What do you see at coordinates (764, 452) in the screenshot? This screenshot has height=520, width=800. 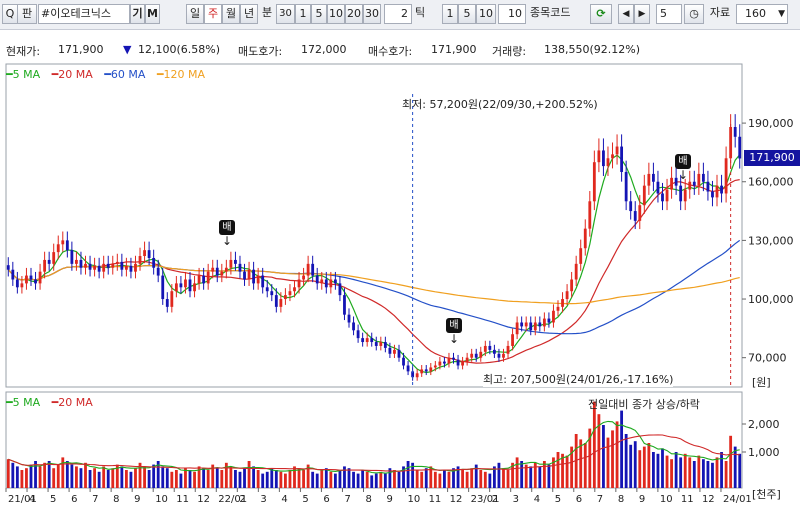 I see `volume-tick-label: 1,000` at bounding box center [764, 452].